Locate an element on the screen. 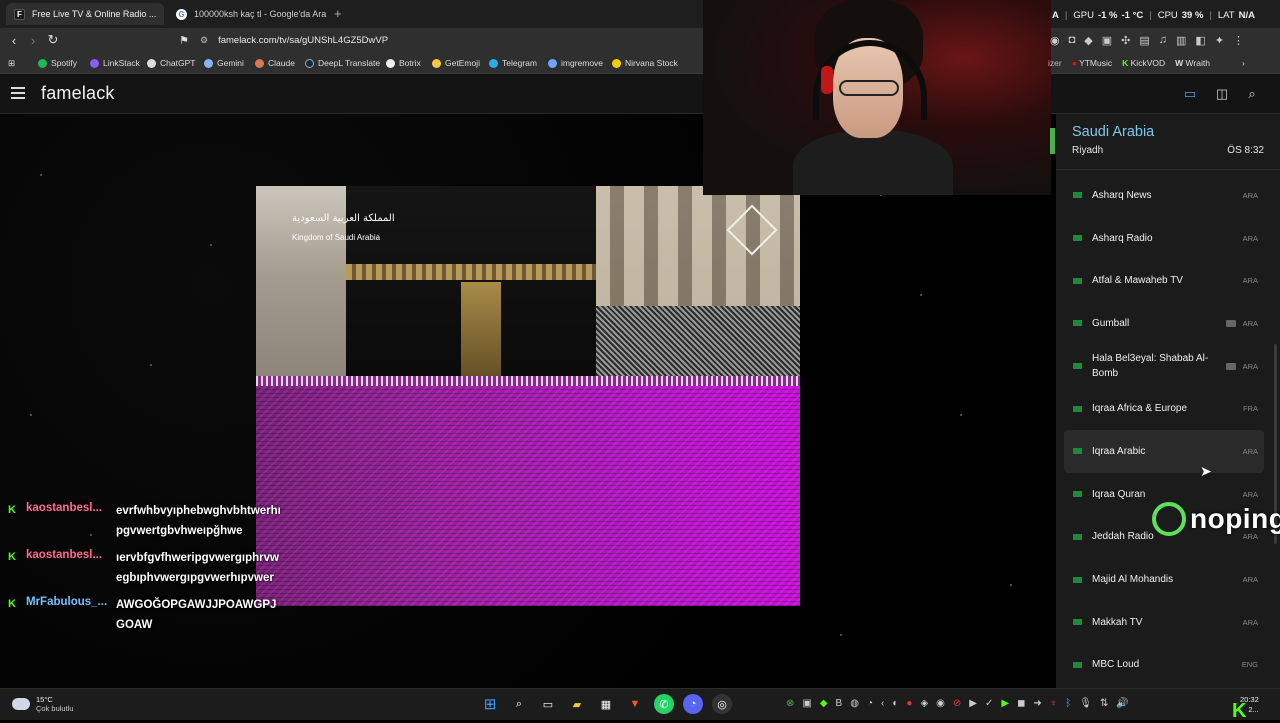  site-info-icon: ⚙ is located at coordinates (204, 40).